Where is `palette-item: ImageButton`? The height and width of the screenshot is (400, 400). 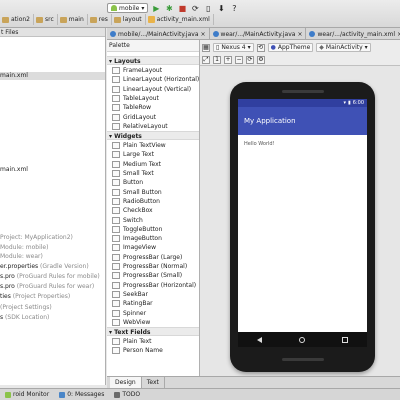
palette-item: ImageButton is located at coordinates (153, 238).